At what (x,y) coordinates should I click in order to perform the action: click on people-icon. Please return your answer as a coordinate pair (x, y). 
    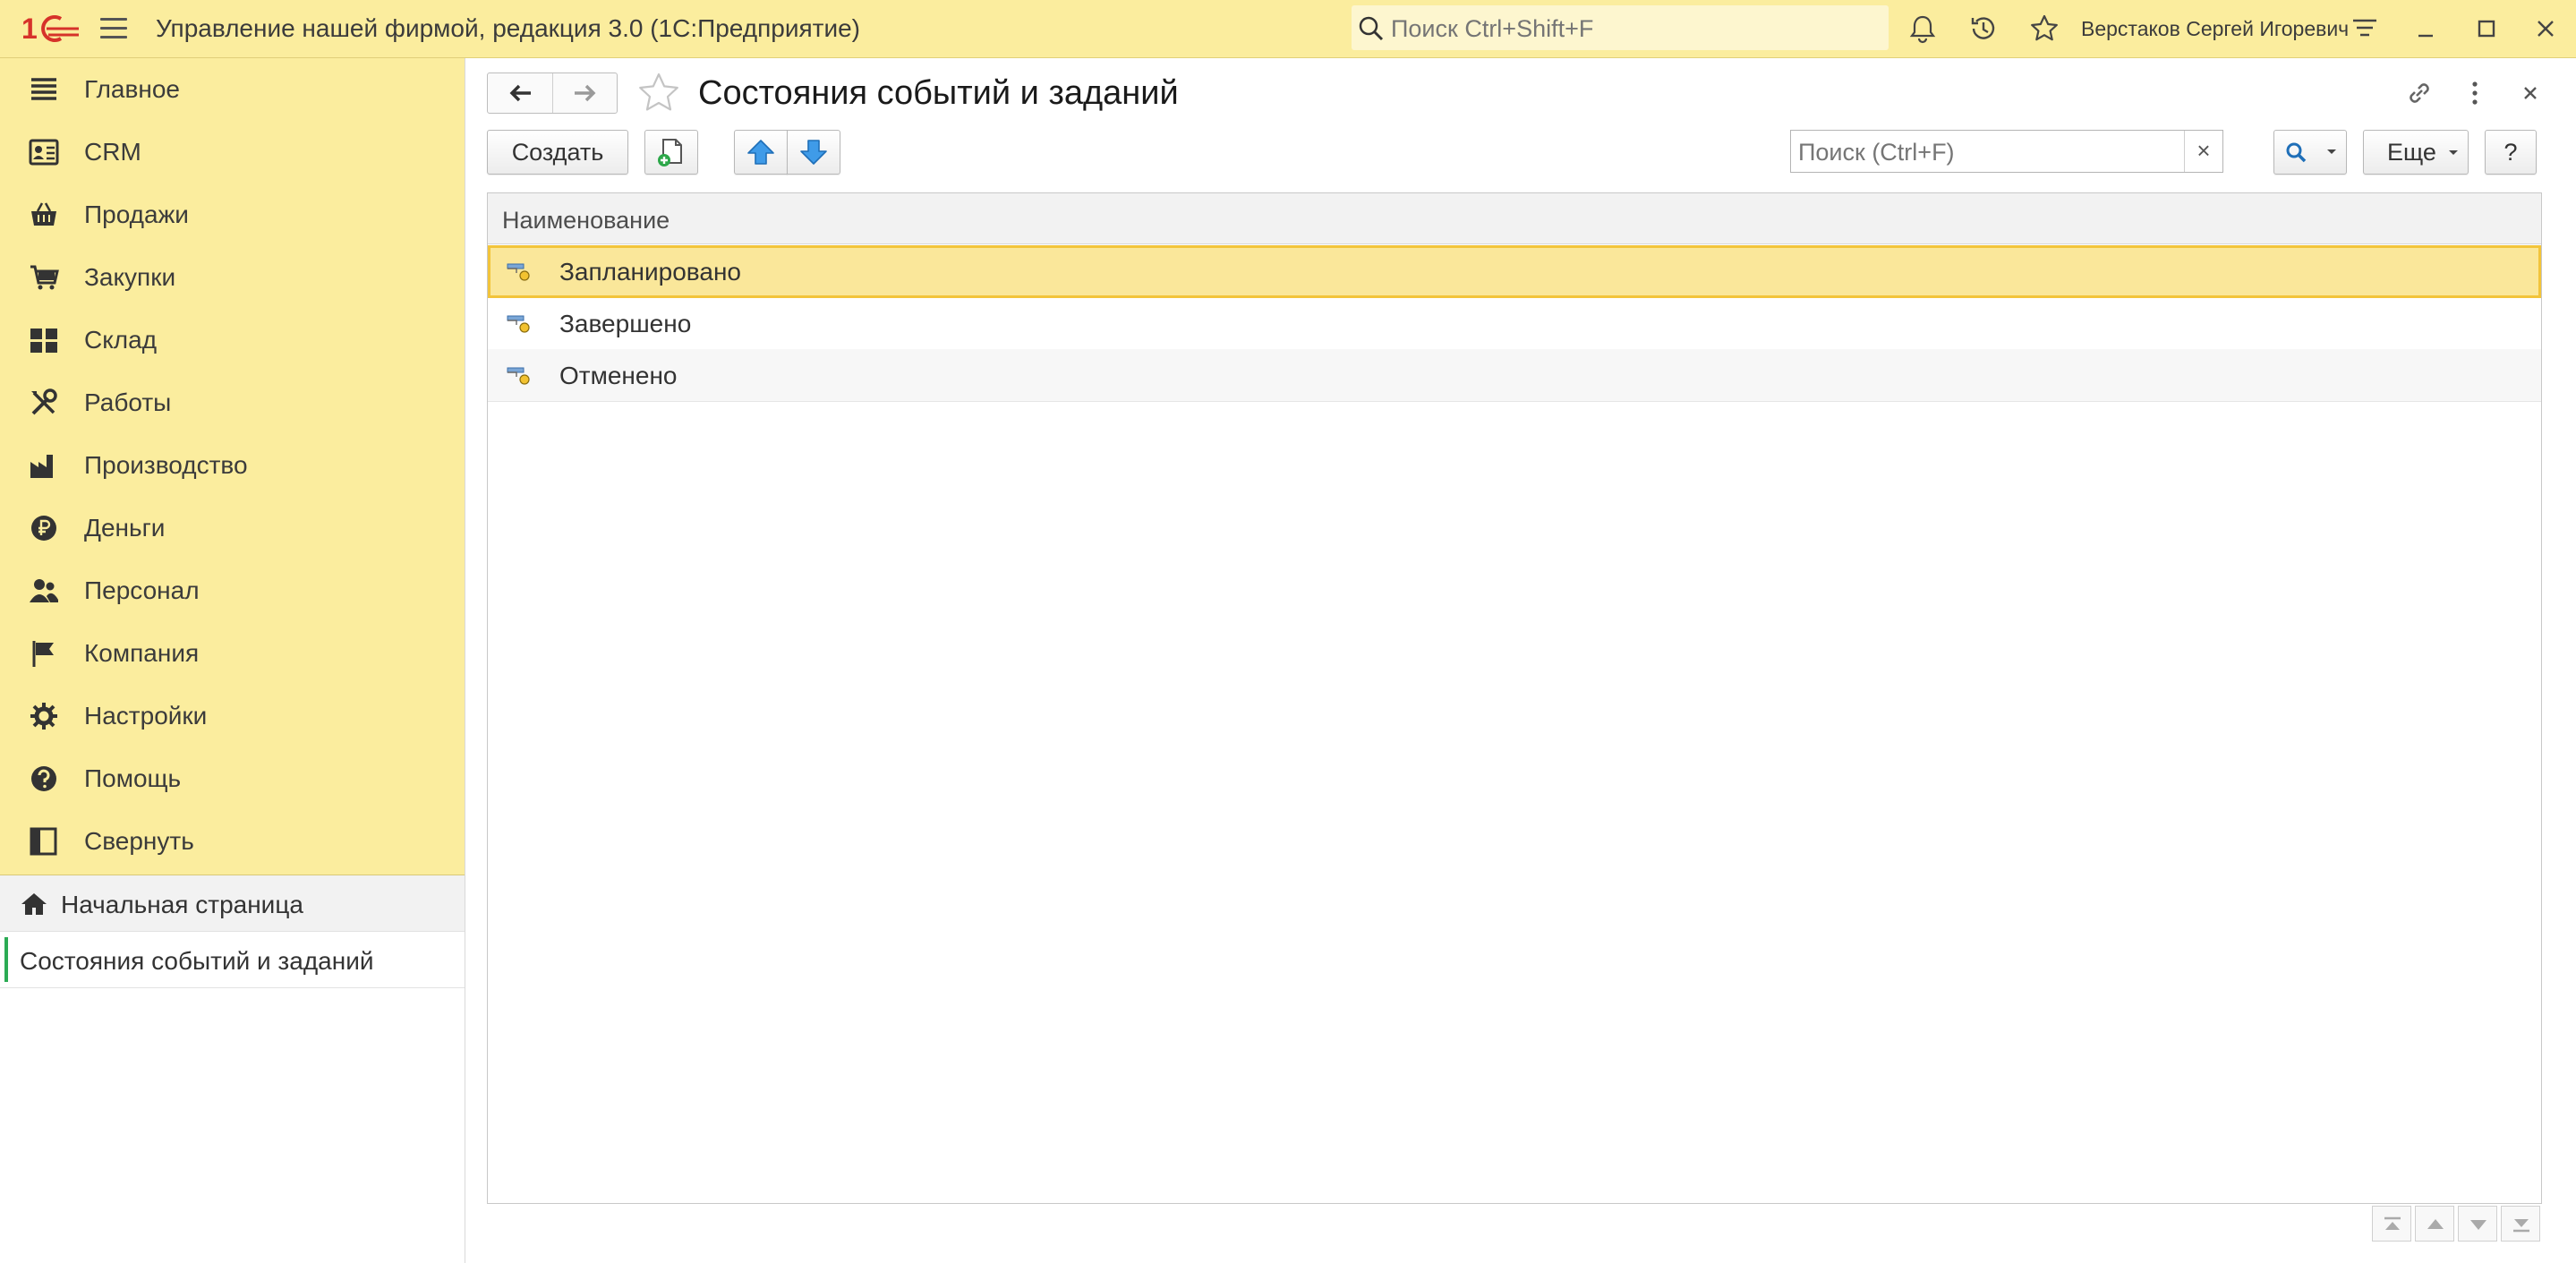
    Looking at the image, I should click on (44, 591).